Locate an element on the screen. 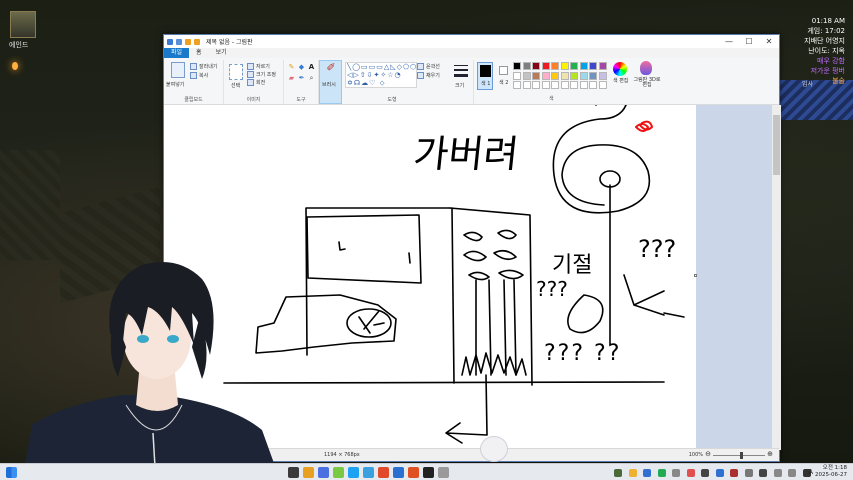 The image size is (853, 480). zoom-in-icon: ⊕ is located at coordinates (770, 454).